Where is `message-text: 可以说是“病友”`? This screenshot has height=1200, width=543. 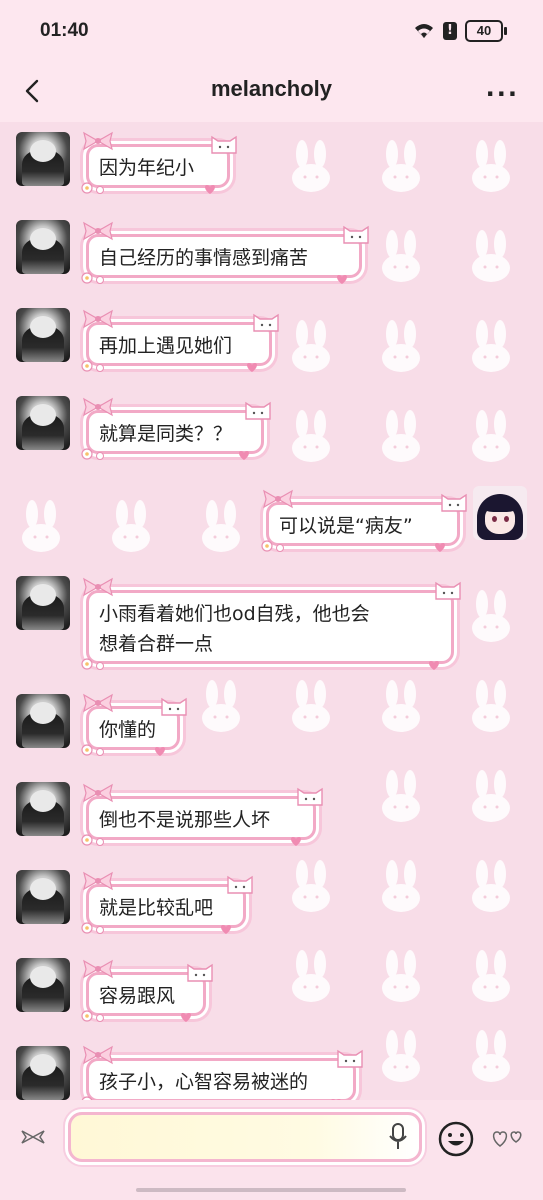 message-text: 可以说是“病友” is located at coordinates (346, 526).